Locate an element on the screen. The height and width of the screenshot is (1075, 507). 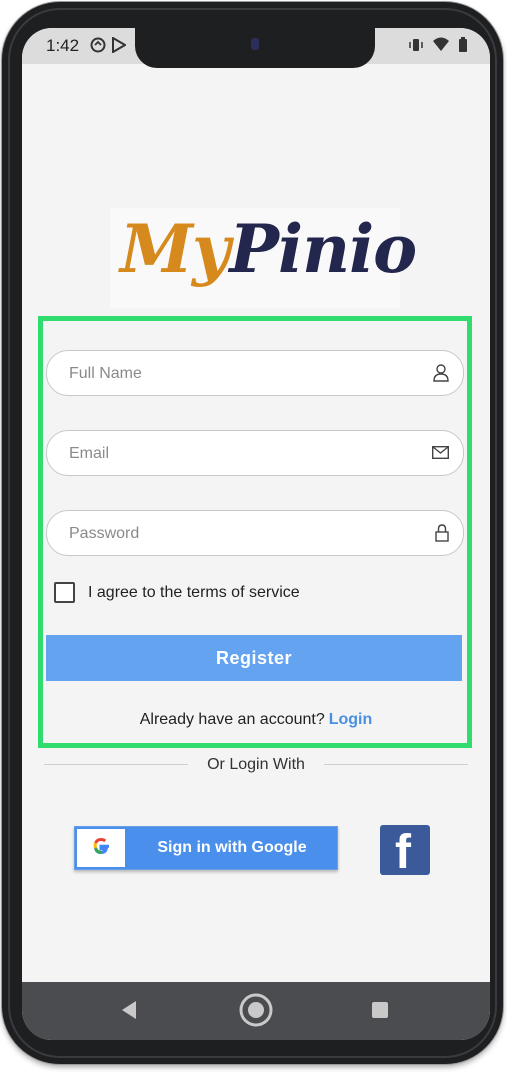
home-icon is located at coordinates (256, 1012).